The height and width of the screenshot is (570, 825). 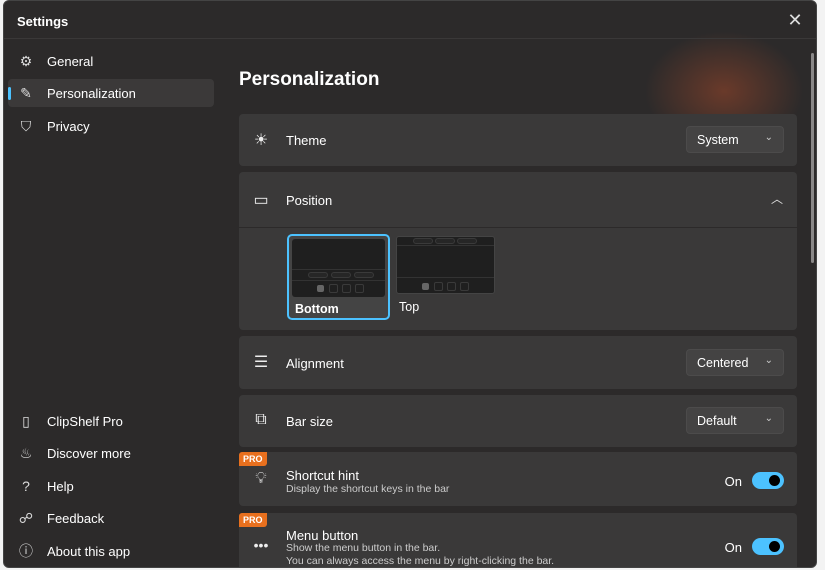 What do you see at coordinates (445, 245) in the screenshot?
I see `preview-bar` at bounding box center [445, 245].